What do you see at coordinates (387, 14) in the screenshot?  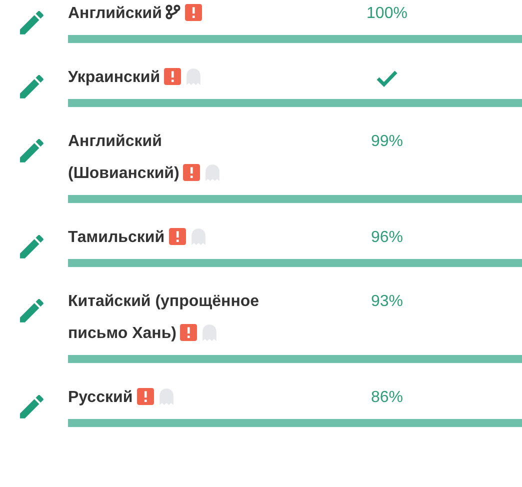 I see `translated-percent: 100%` at bounding box center [387, 14].